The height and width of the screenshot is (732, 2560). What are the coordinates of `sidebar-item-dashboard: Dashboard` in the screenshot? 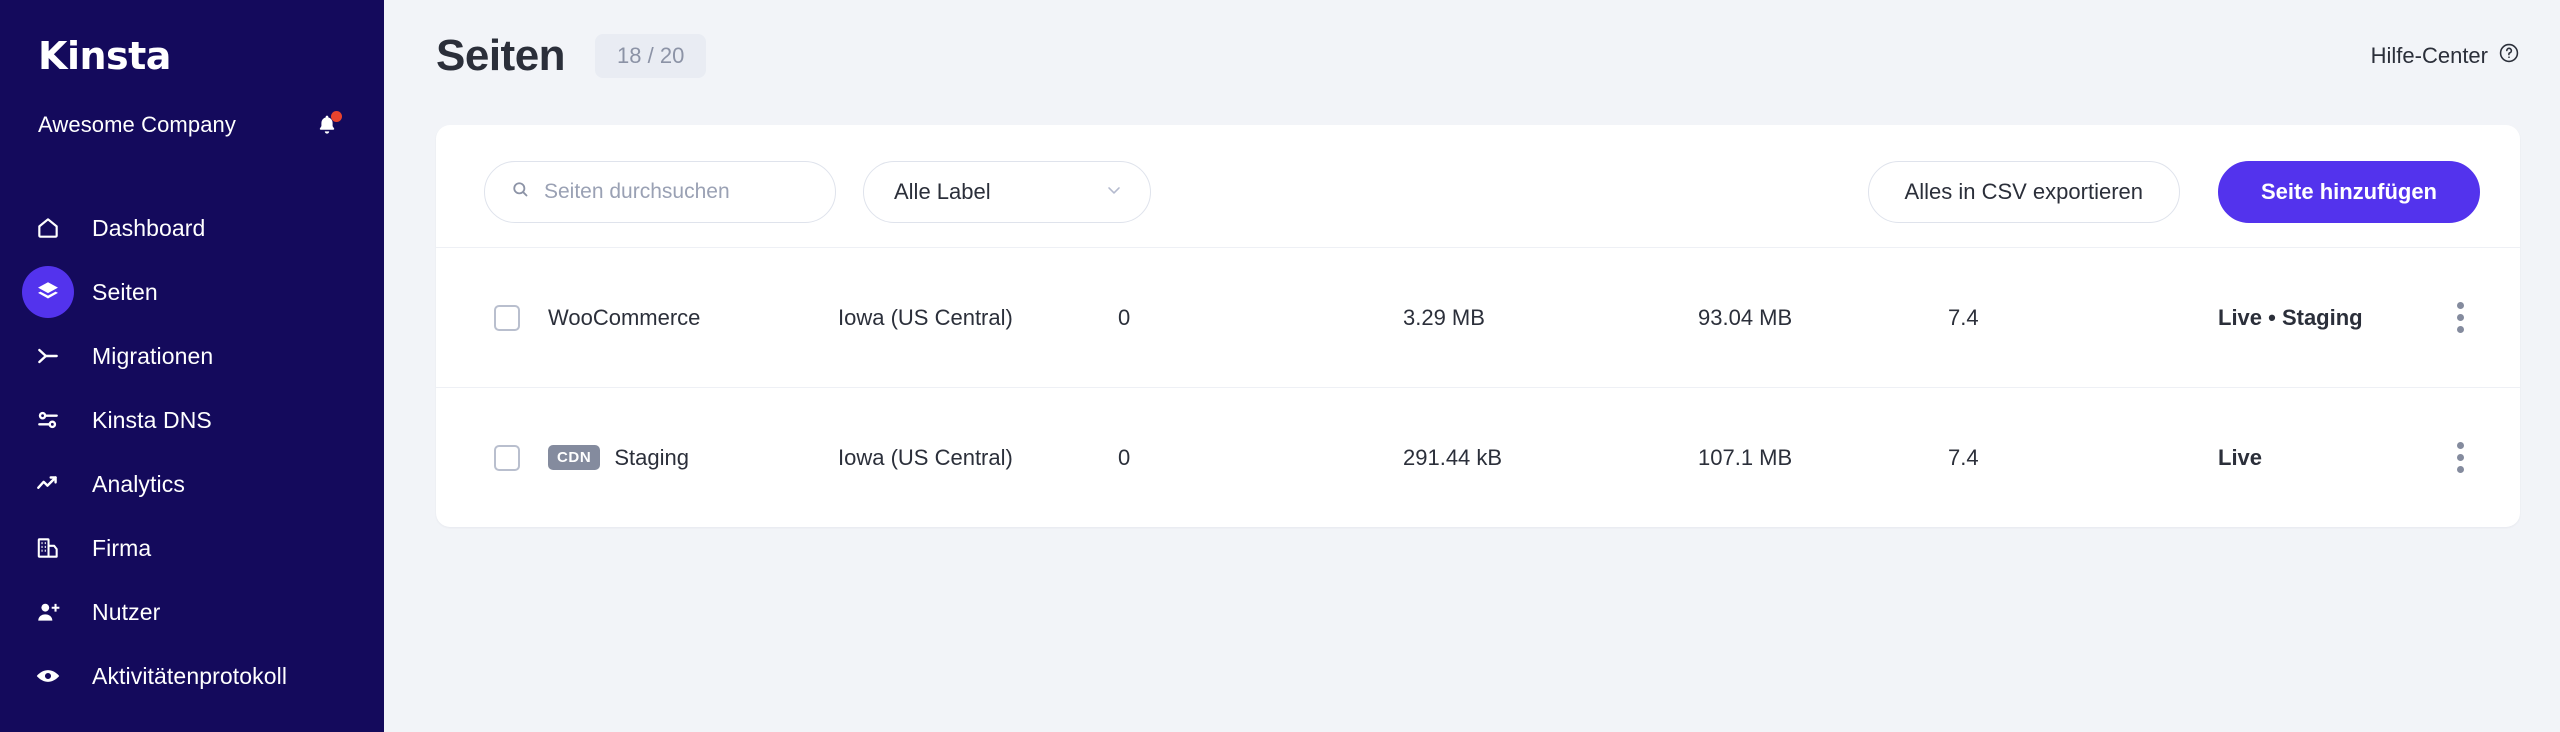 It's located at (192, 228).